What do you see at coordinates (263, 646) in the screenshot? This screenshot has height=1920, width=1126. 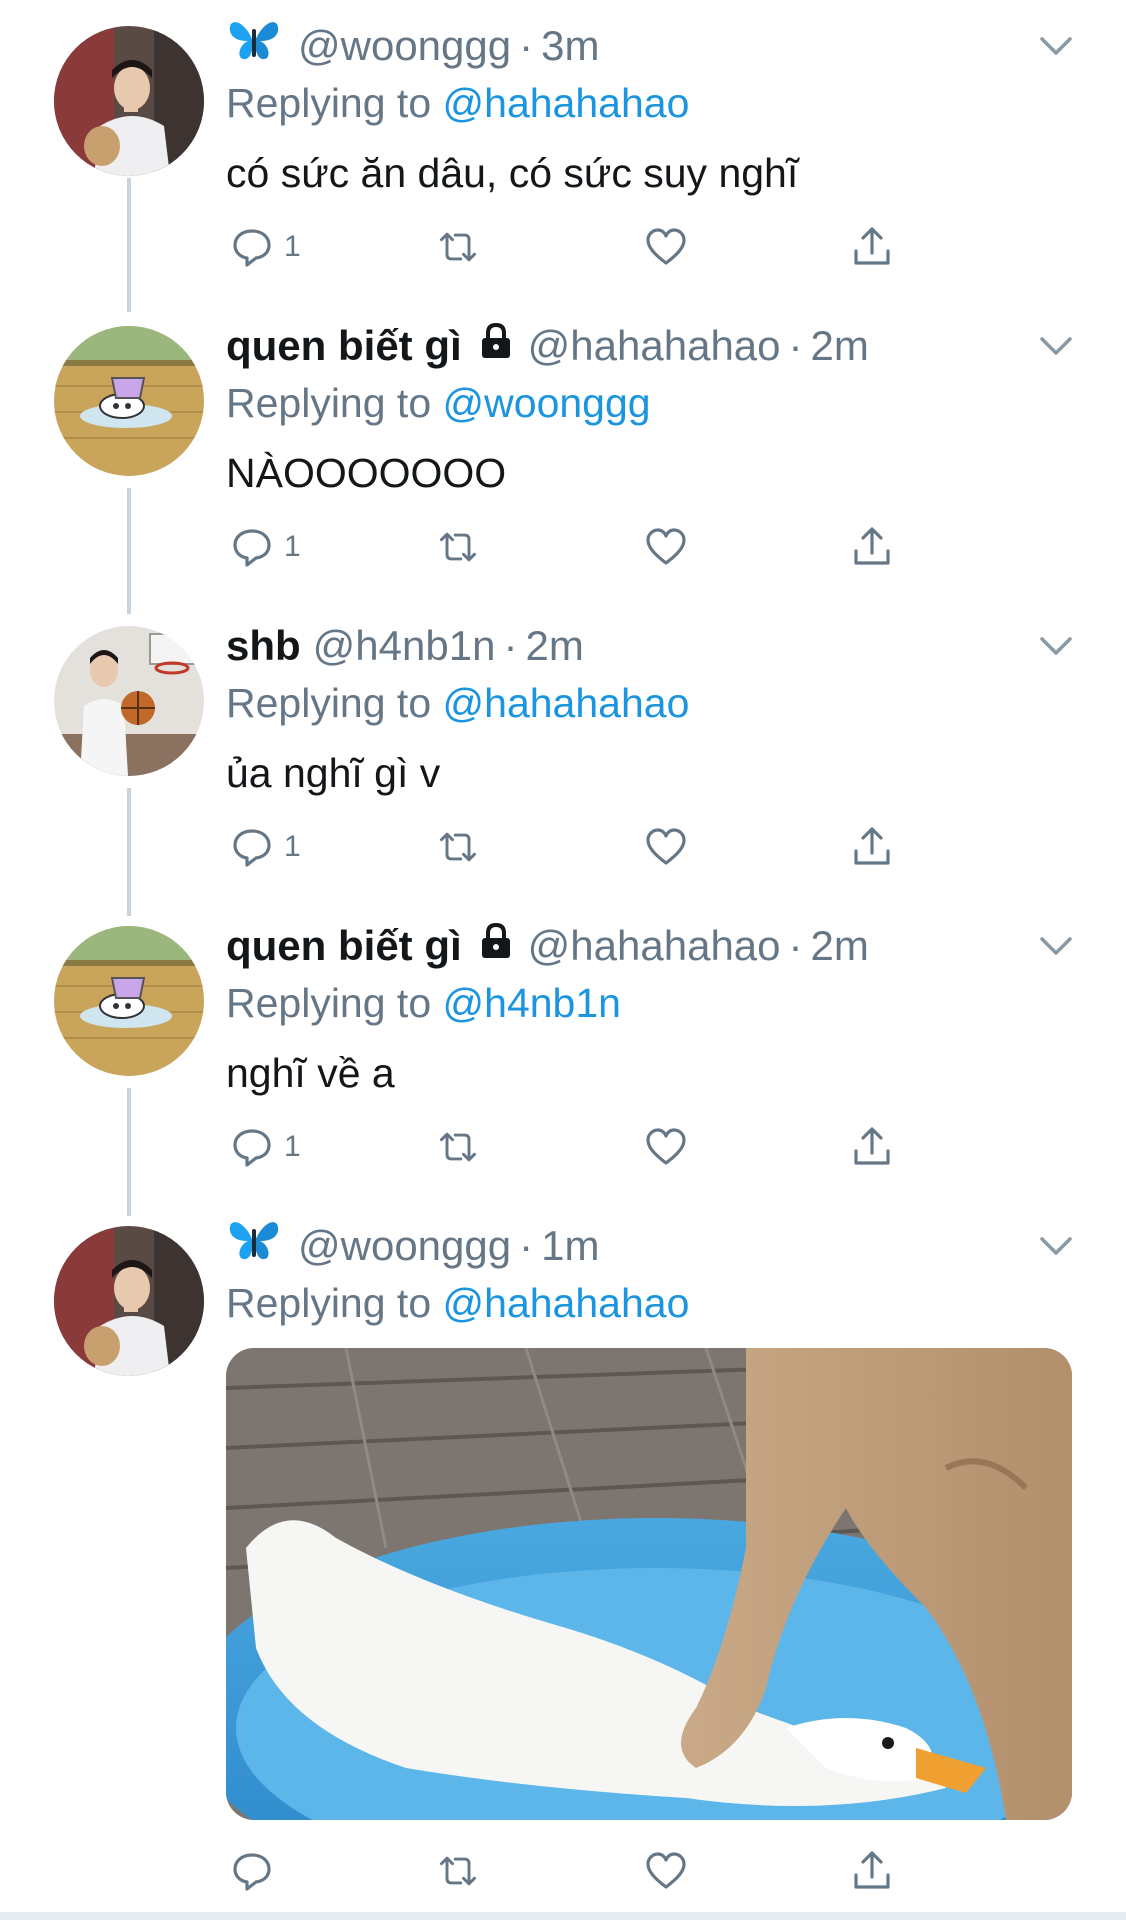 I see `display-name: shb` at bounding box center [263, 646].